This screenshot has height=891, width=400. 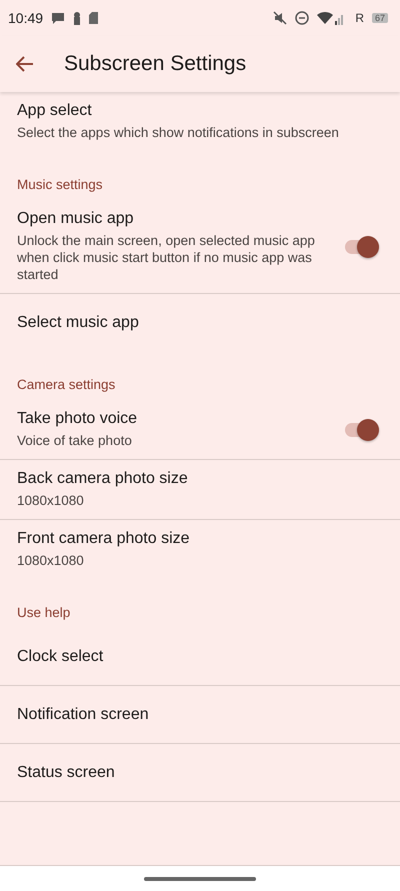 What do you see at coordinates (200, 539) in the screenshot?
I see `setting-title: Front camera photo size` at bounding box center [200, 539].